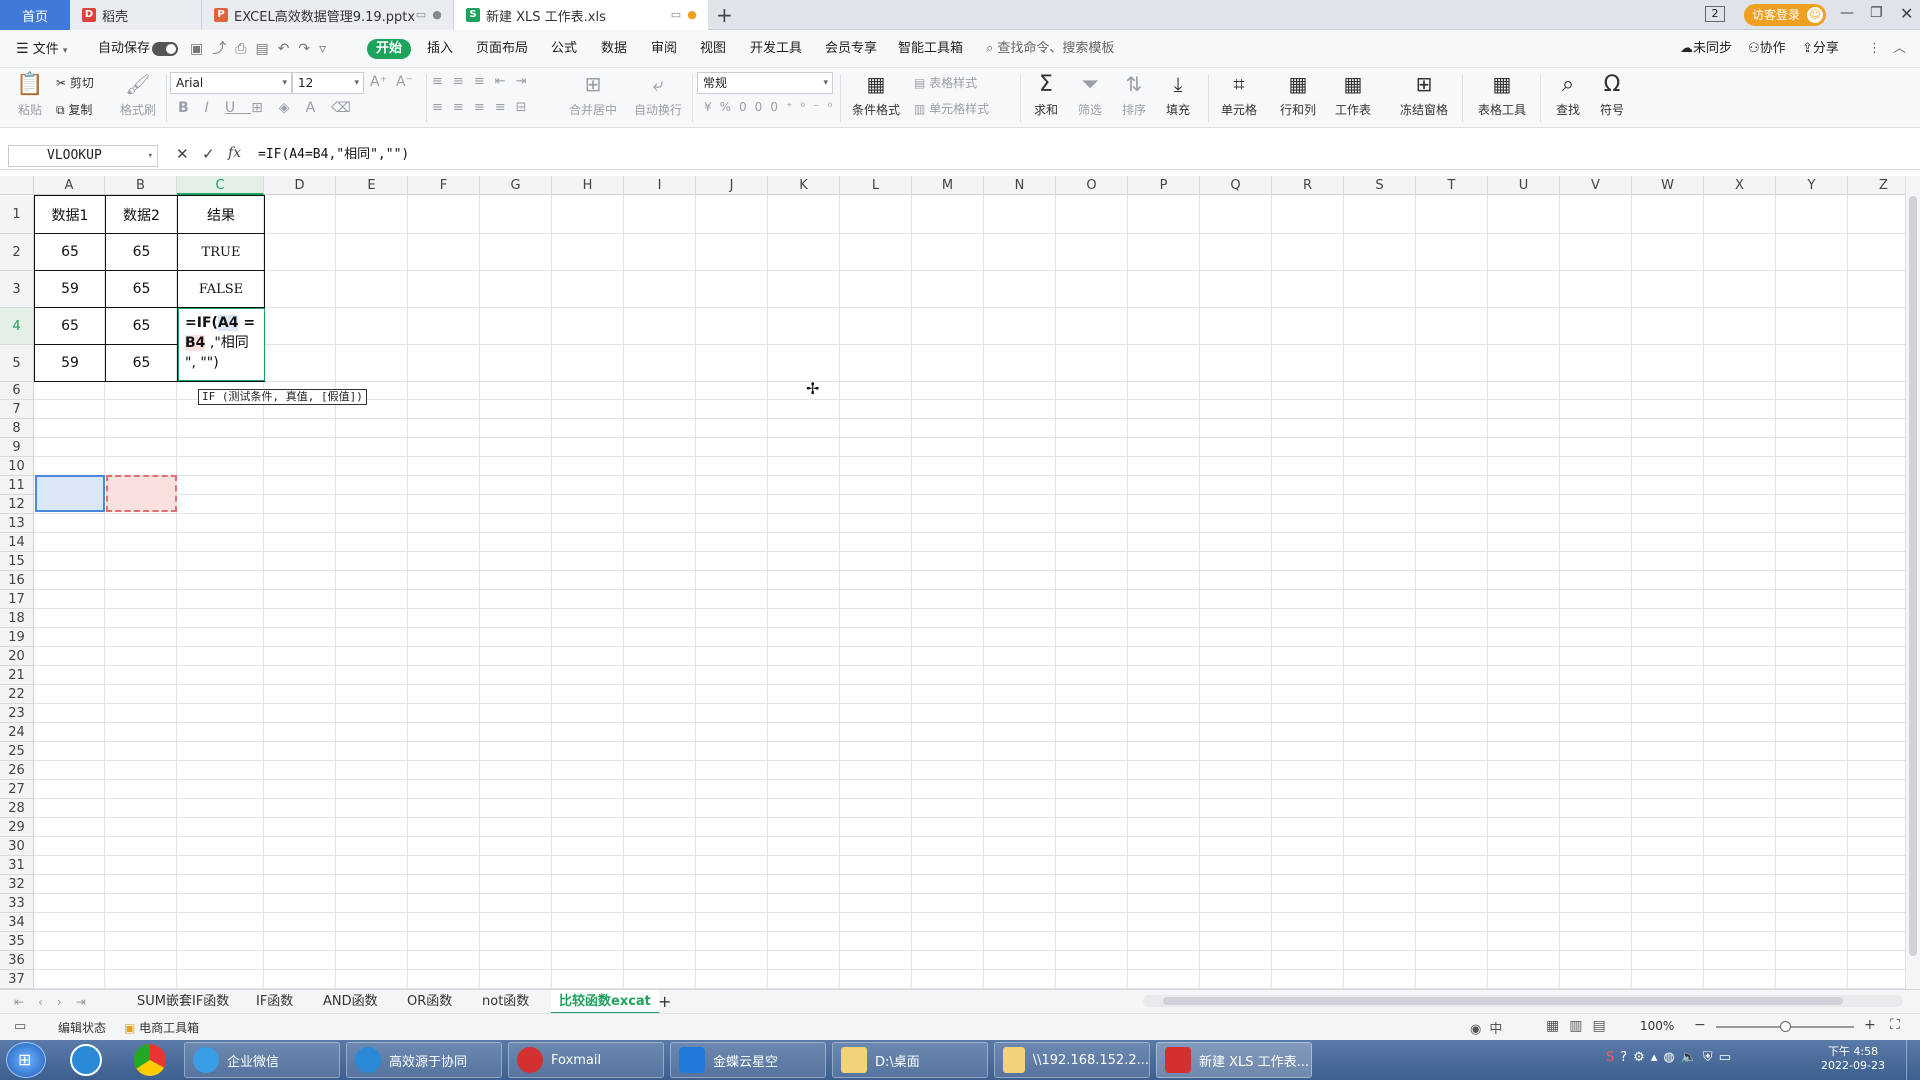  Describe the element at coordinates (183, 1002) in the screenshot. I see `sheet-tab-sum-if: SUM嵌套IF函数` at that location.